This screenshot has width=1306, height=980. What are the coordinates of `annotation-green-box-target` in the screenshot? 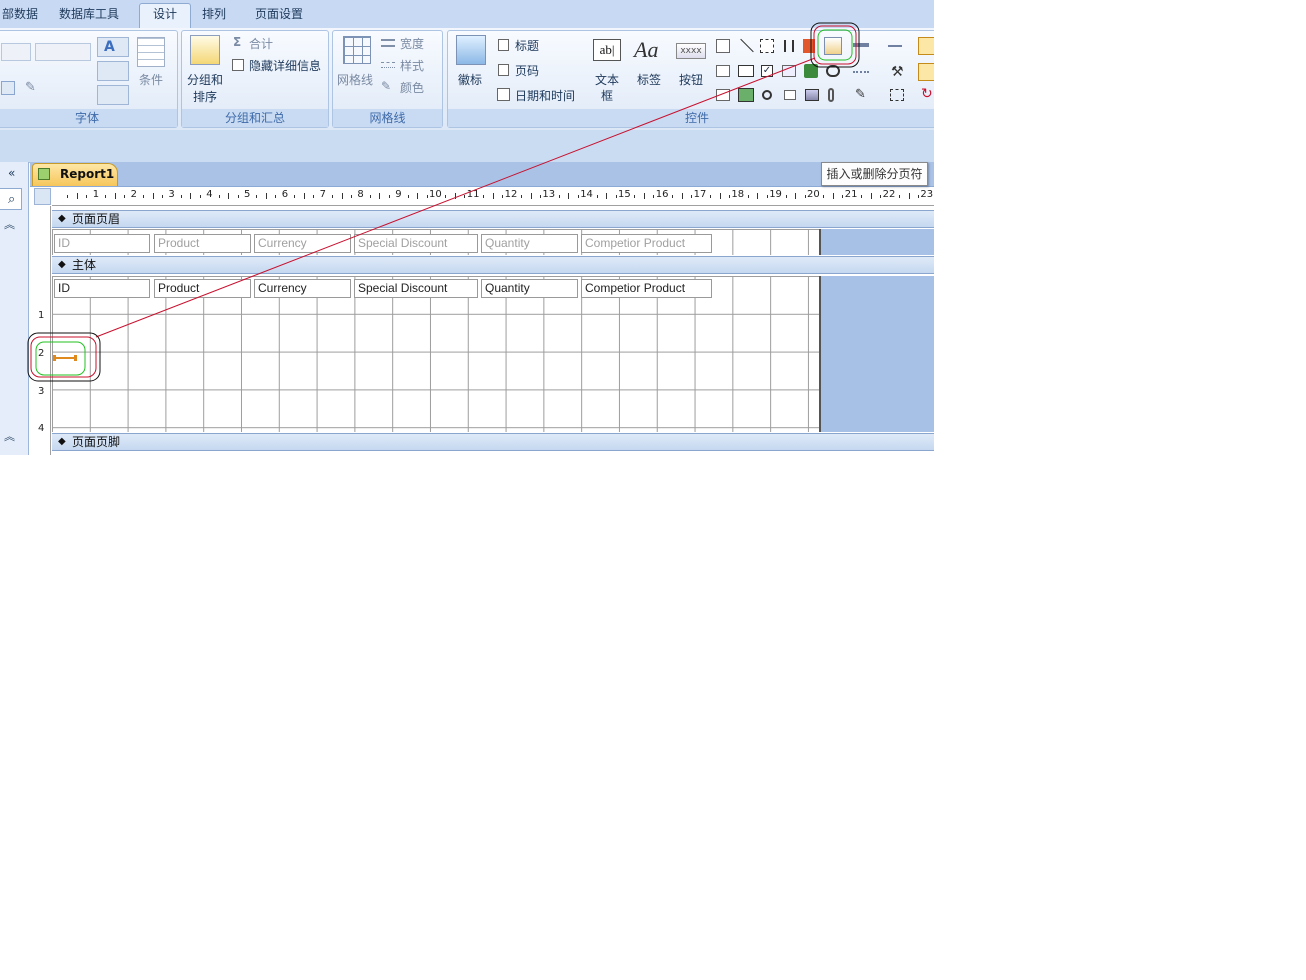 It's located at (60, 358).